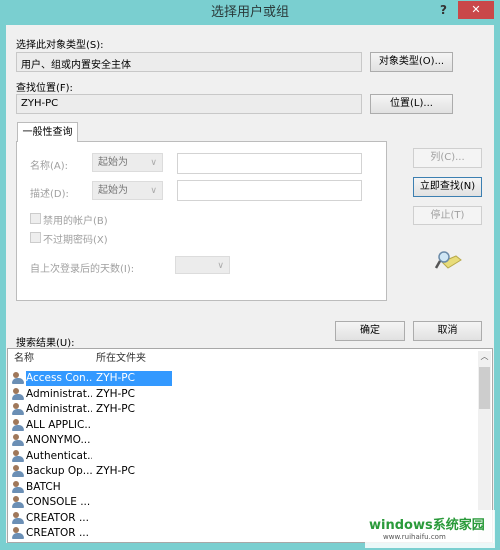 This screenshot has height=550, width=500. I want to click on list-item: BATCH, so click(243, 487).